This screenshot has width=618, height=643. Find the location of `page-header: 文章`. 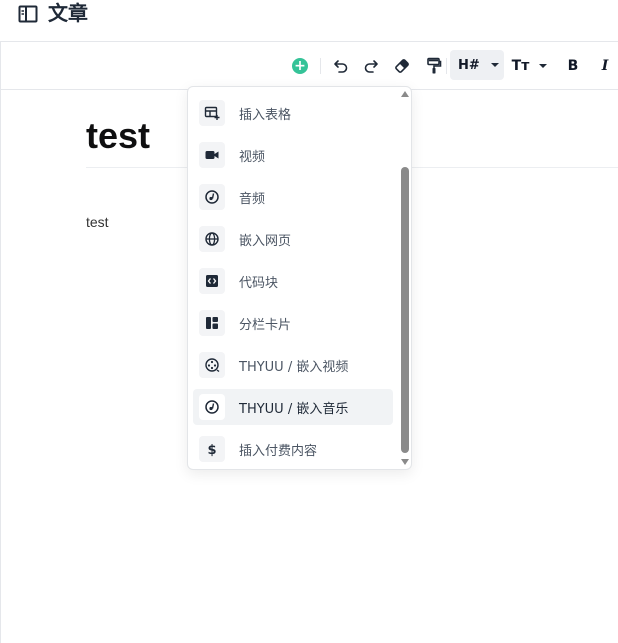

page-header: 文章 is located at coordinates (309, 21).